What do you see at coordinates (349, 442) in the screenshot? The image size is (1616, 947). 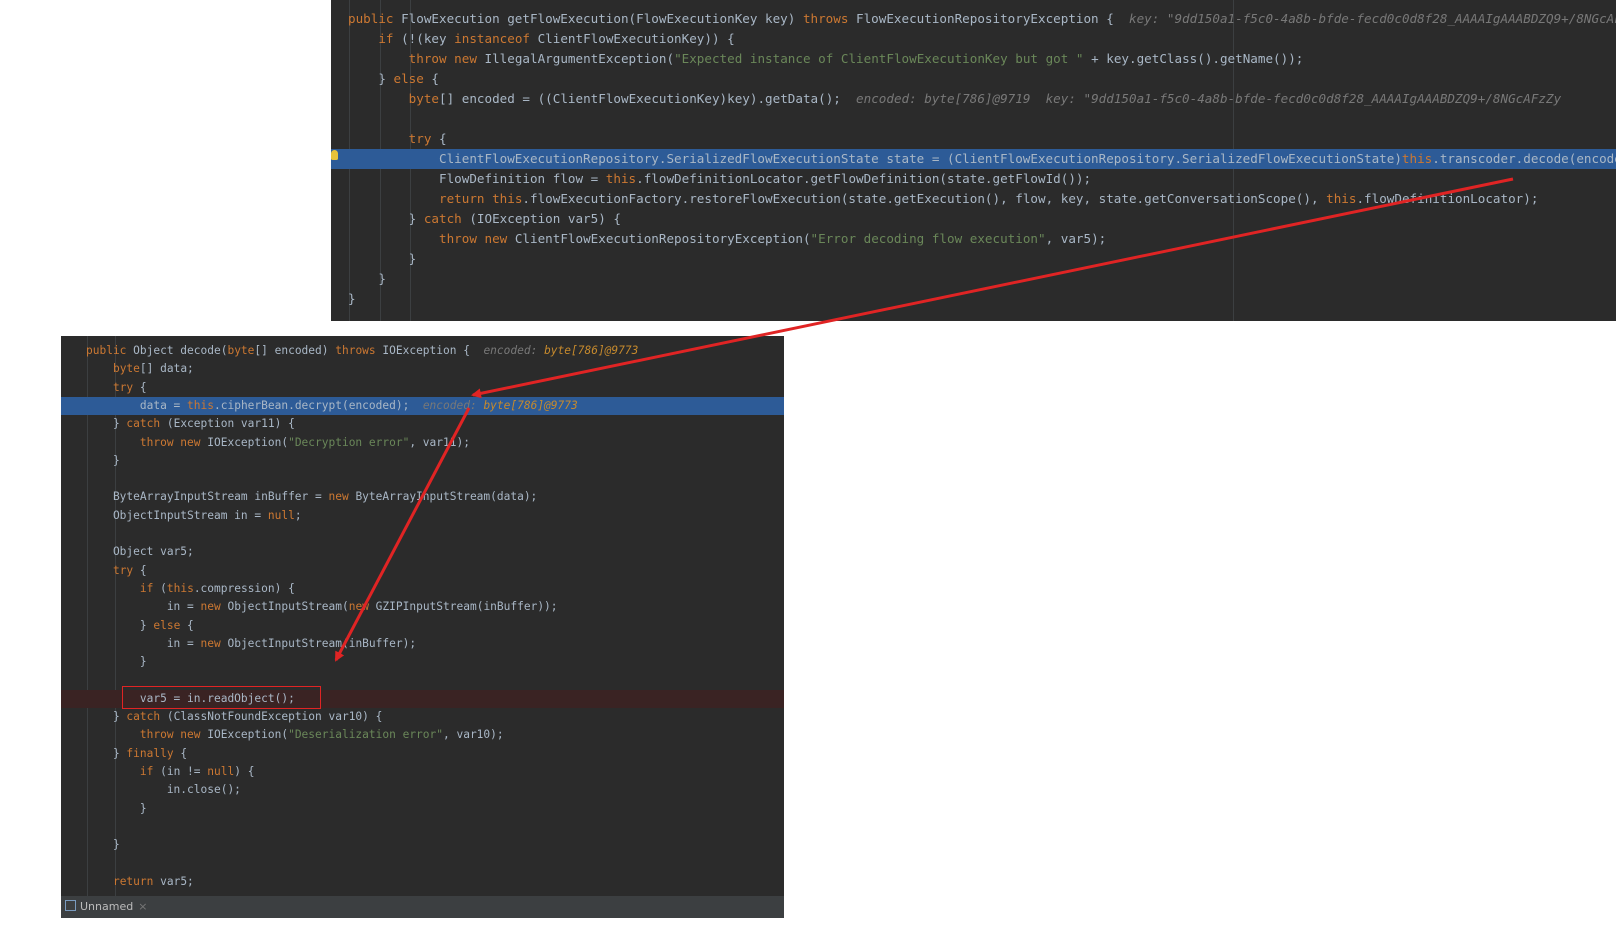 I see `code-token: "Decryption error"` at bounding box center [349, 442].